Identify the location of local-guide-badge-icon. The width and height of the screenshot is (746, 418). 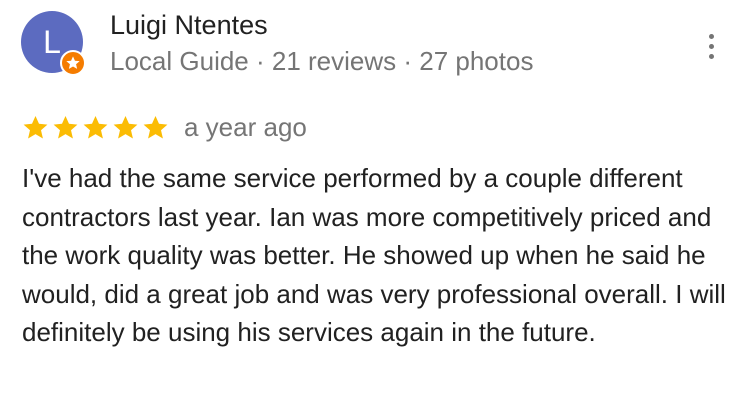
(73, 63).